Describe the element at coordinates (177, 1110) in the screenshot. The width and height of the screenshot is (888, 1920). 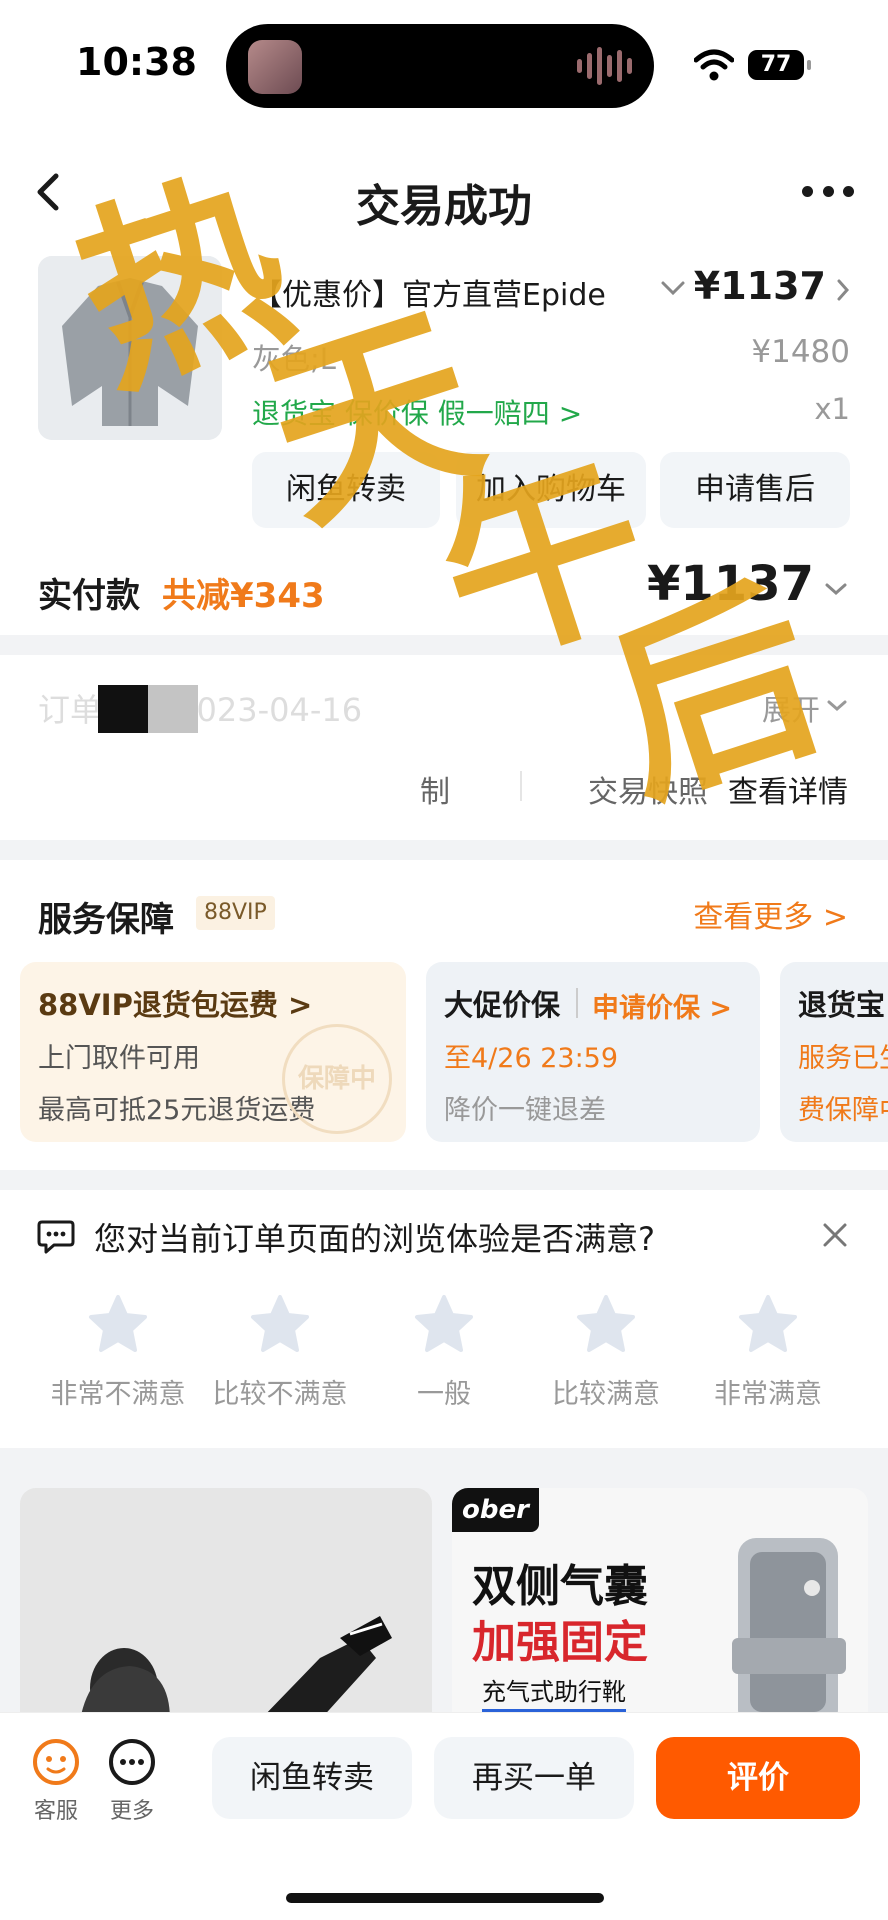
I see `card-line: 最高可抵25元退货运费` at that location.